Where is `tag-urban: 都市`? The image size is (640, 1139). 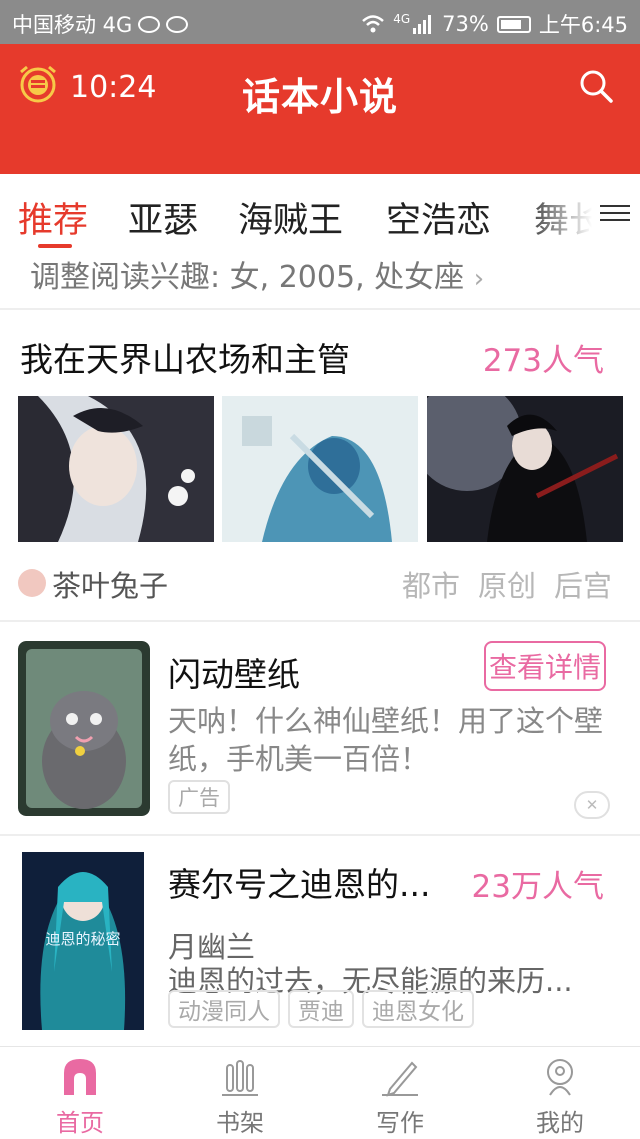 tag-urban: 都市 is located at coordinates (431, 584).